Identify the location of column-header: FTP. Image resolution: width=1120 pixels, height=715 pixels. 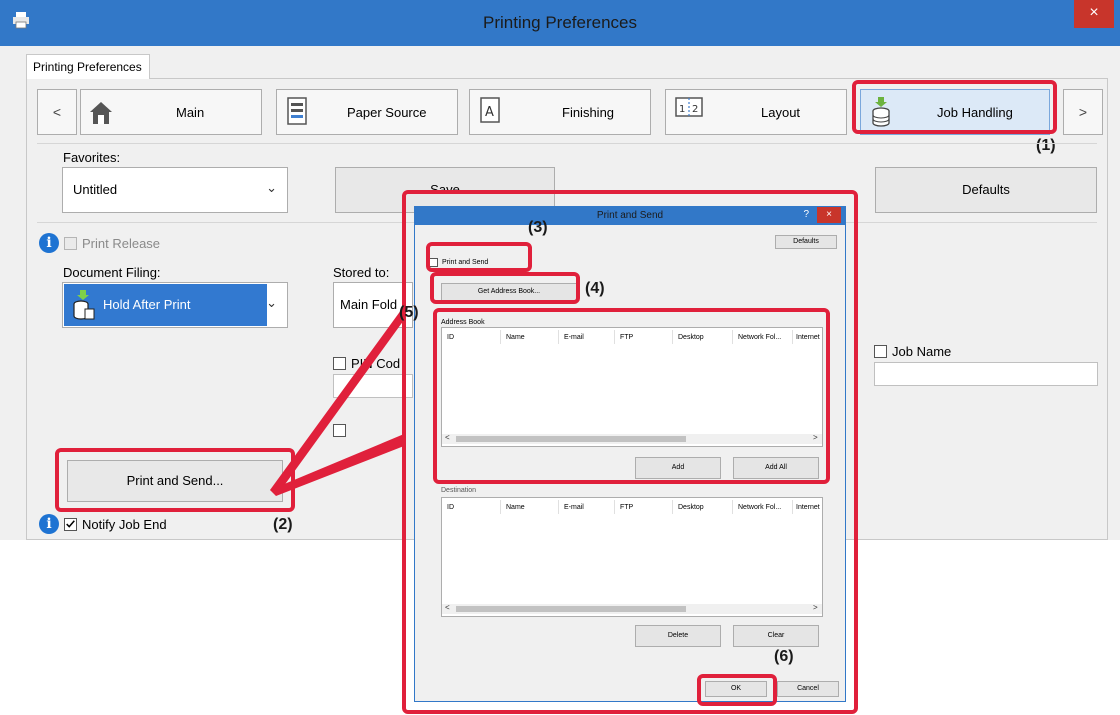
(626, 507).